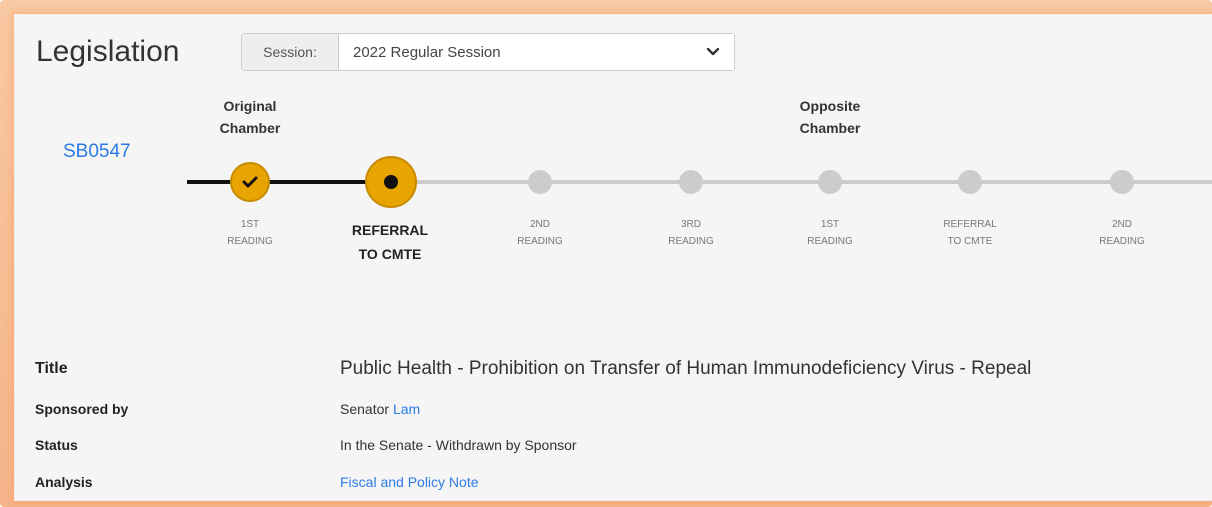  I want to click on step-label-2nd-reading: 2ND READING, so click(540, 233).